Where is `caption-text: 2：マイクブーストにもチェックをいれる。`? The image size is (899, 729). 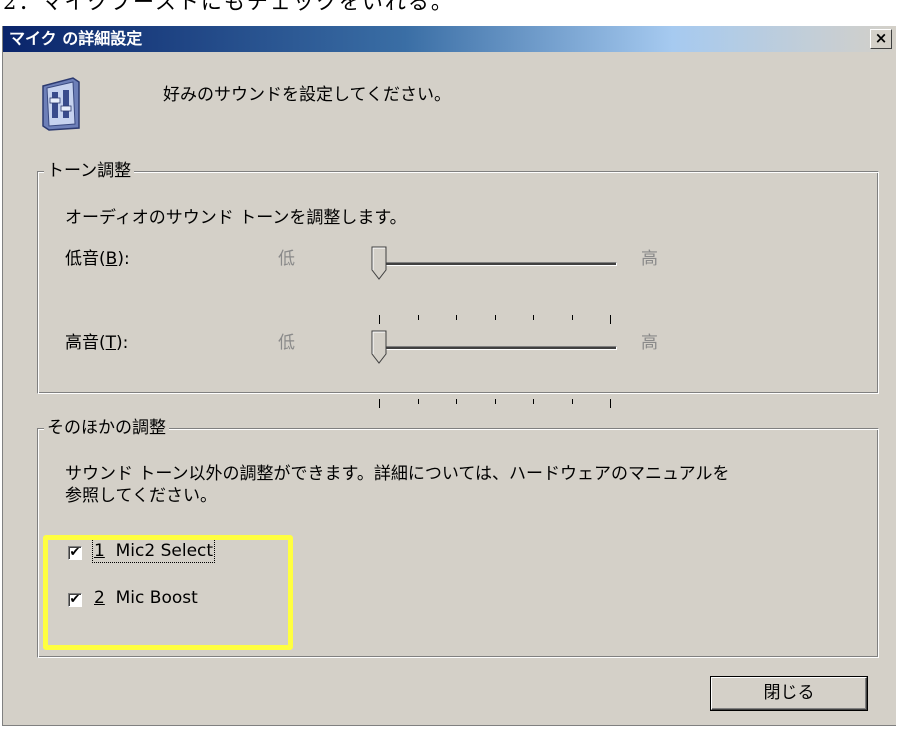
caption-text: 2：マイクブーストにもチェックをいれる。 is located at coordinates (228, 7).